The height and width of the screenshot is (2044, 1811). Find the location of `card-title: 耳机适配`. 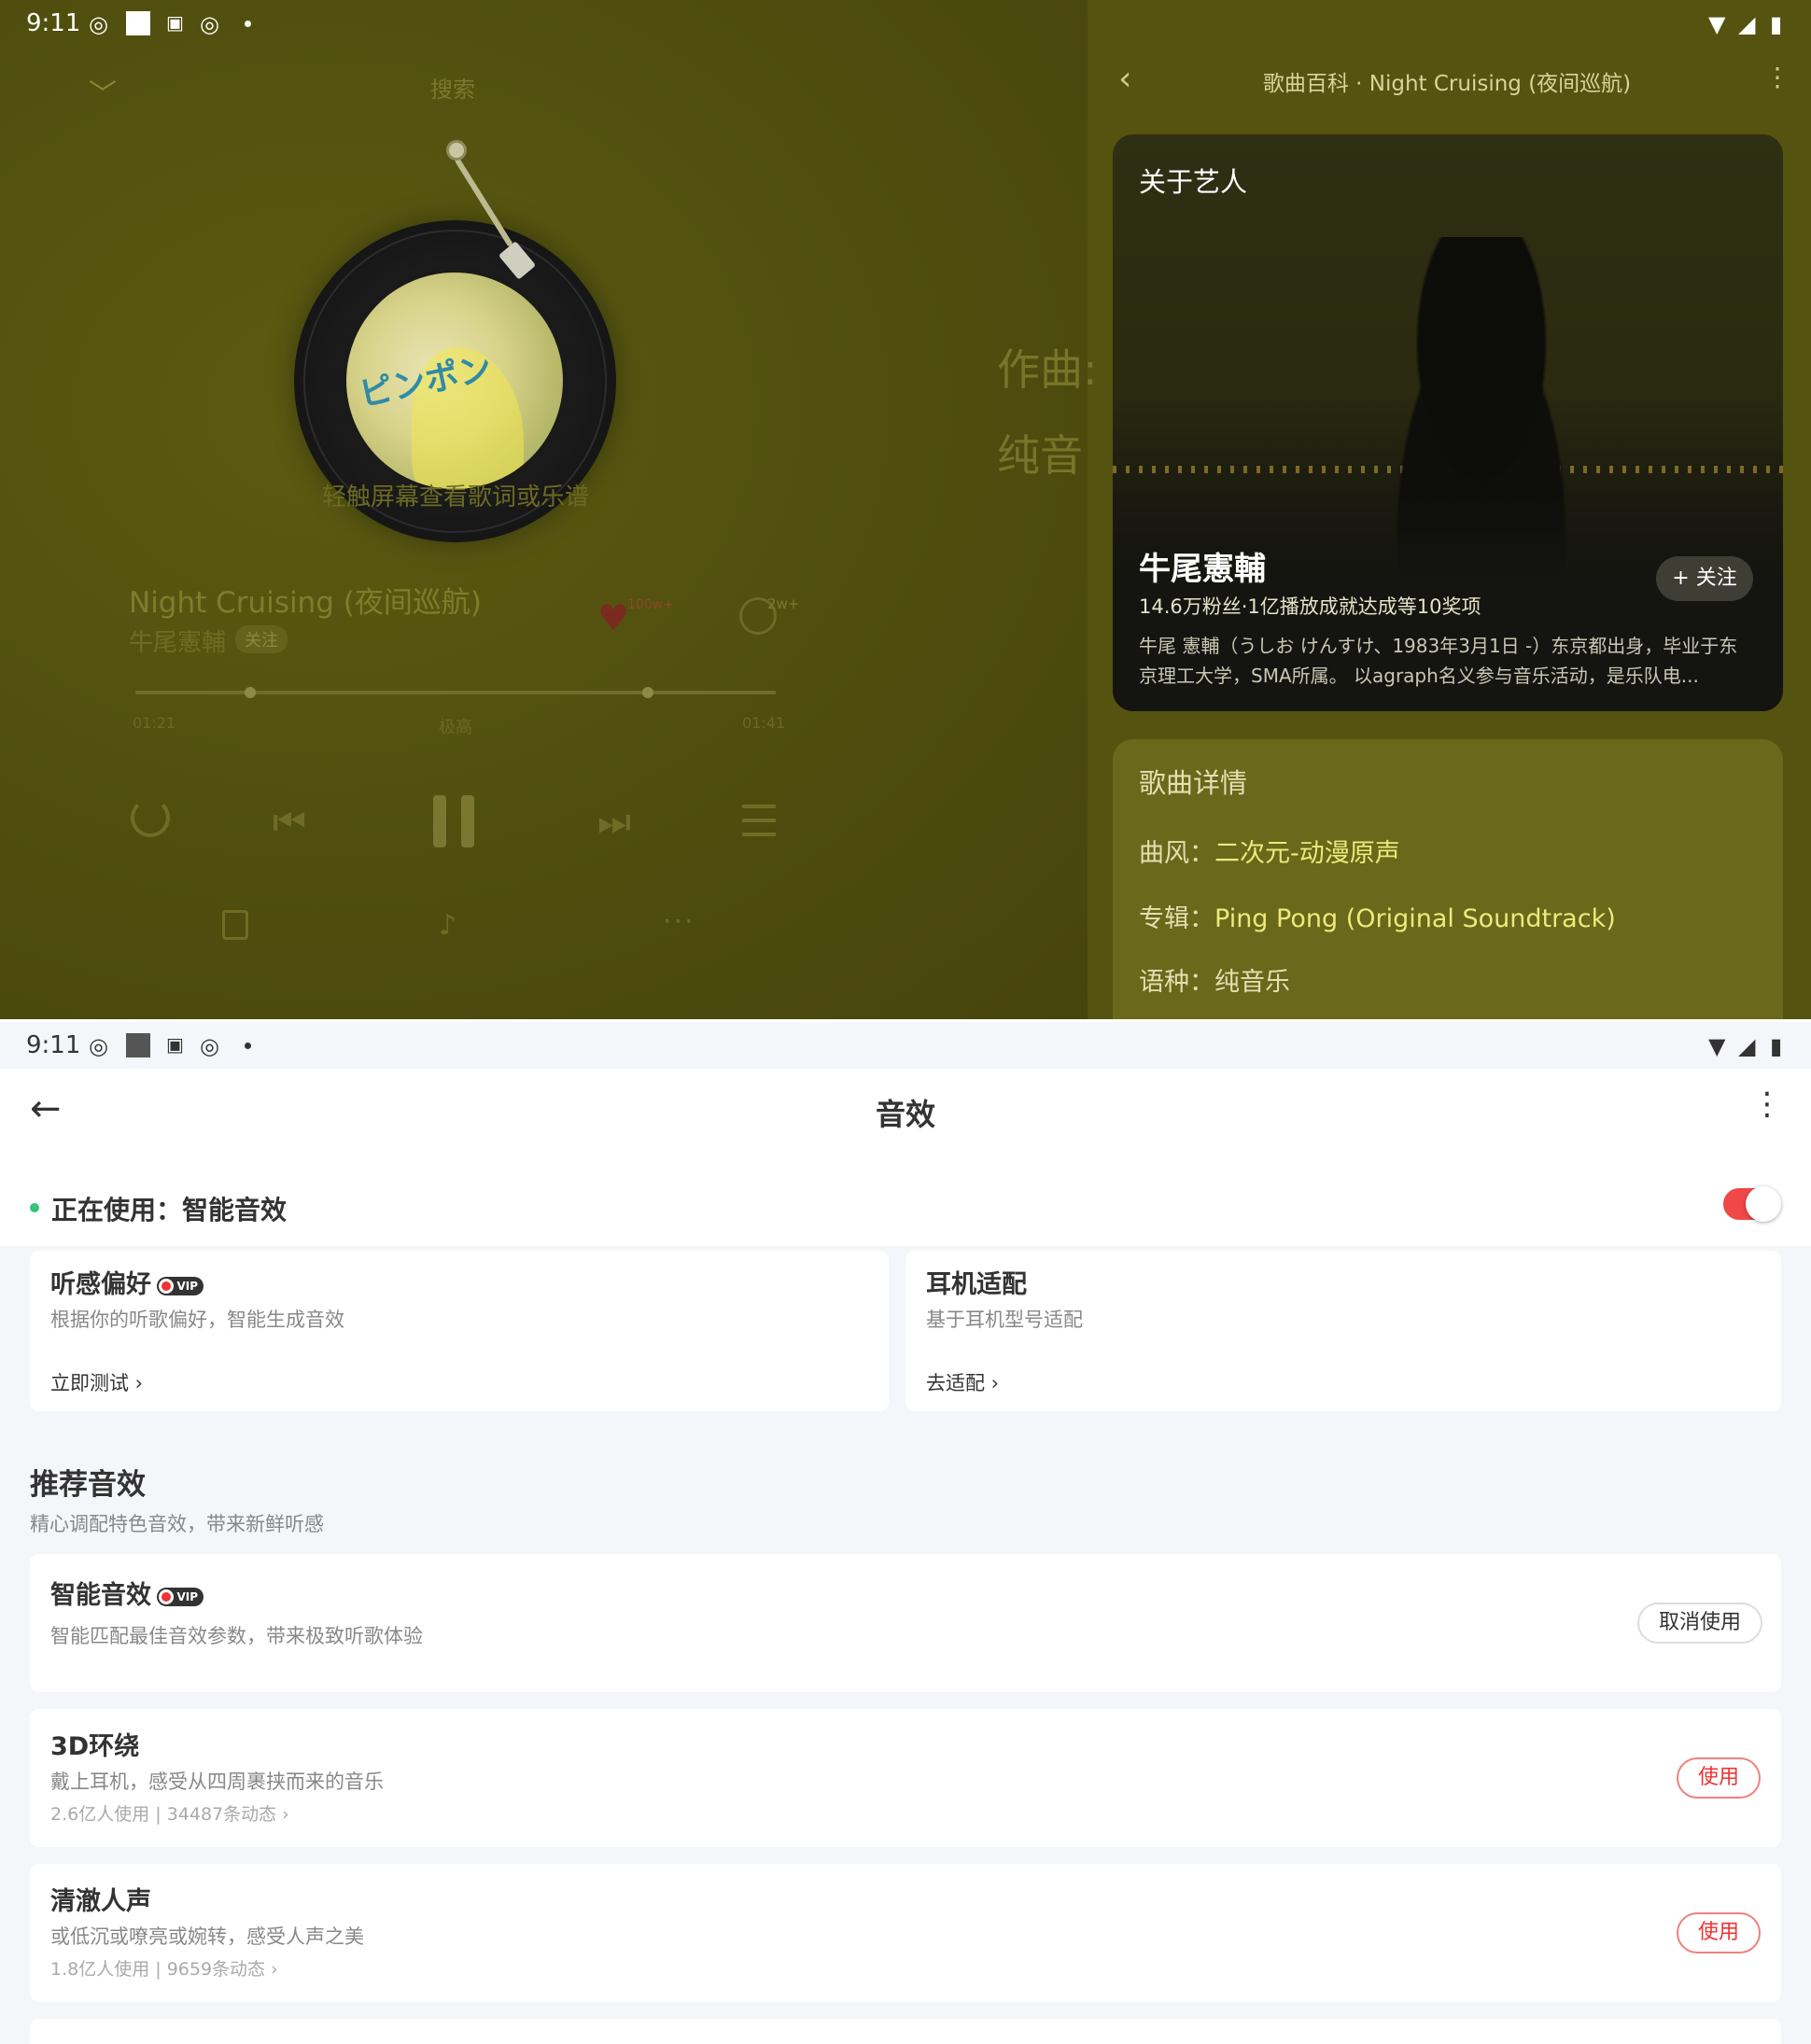

card-title: 耳机适配 is located at coordinates (976, 1284).